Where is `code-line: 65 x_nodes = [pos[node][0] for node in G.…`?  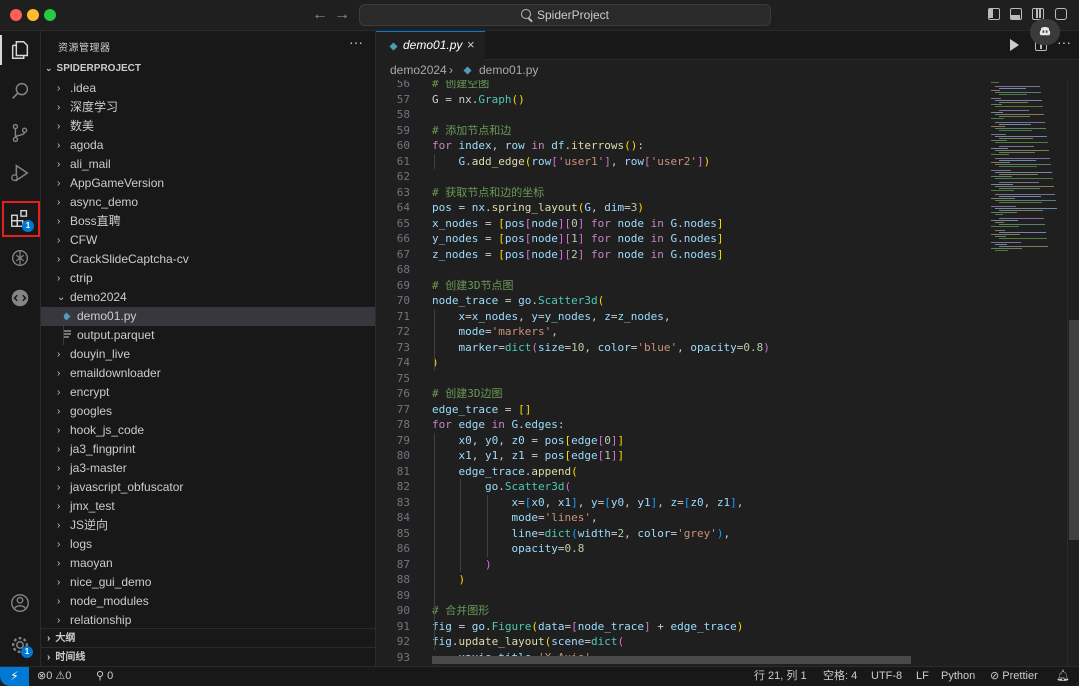
code-line: 65 x_nodes = [pos[node][0] for node in G.… is located at coordinates (681, 224).